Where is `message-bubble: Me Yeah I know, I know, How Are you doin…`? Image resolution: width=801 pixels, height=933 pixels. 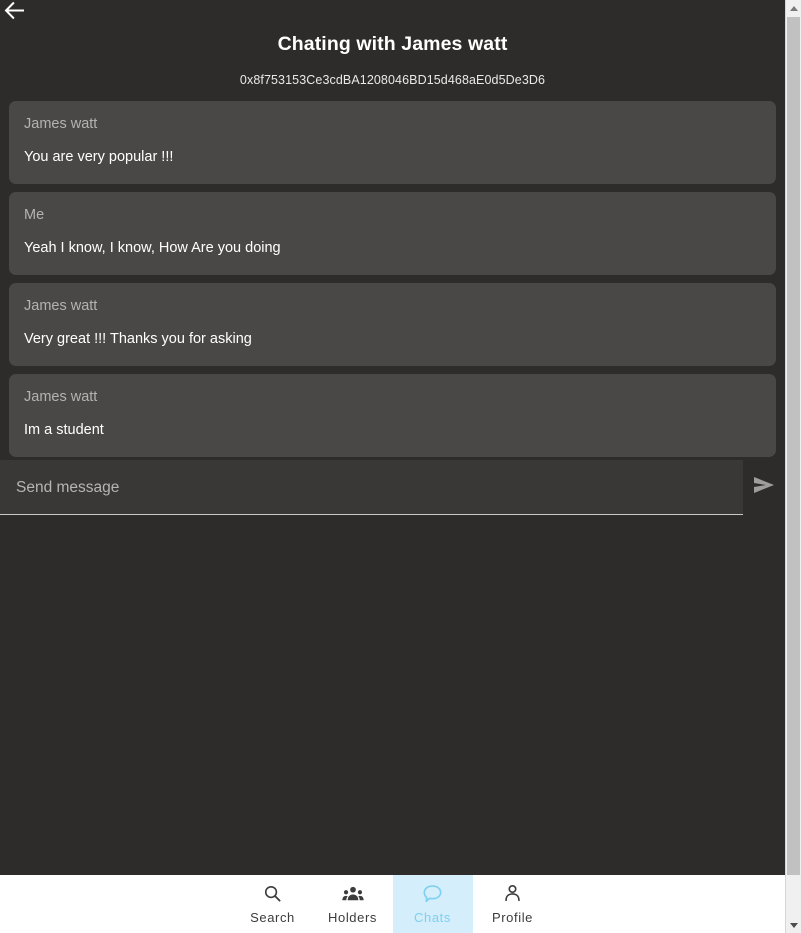
message-bubble: Me Yeah I know, I know, How Are you doin… is located at coordinates (392, 233).